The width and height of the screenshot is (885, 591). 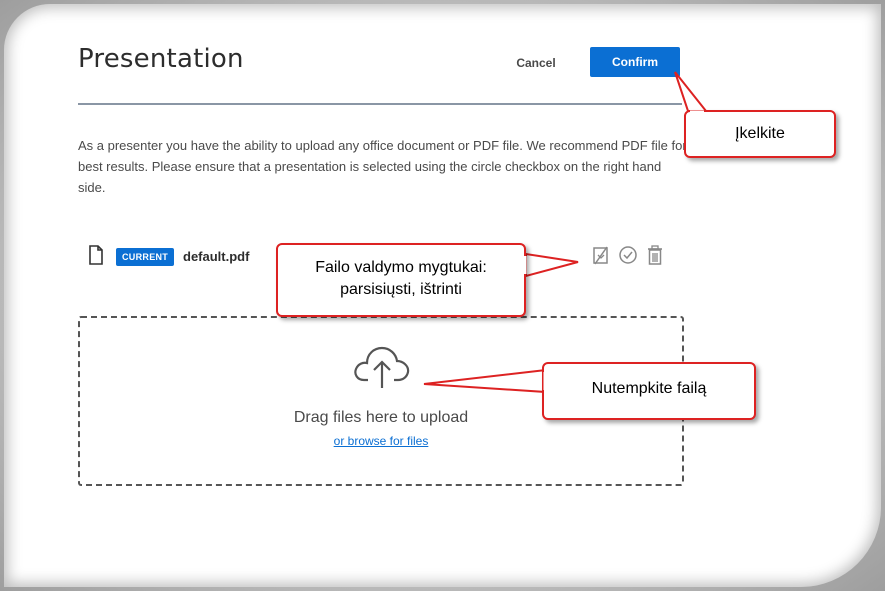 What do you see at coordinates (601, 257) in the screenshot?
I see `download-icon` at bounding box center [601, 257].